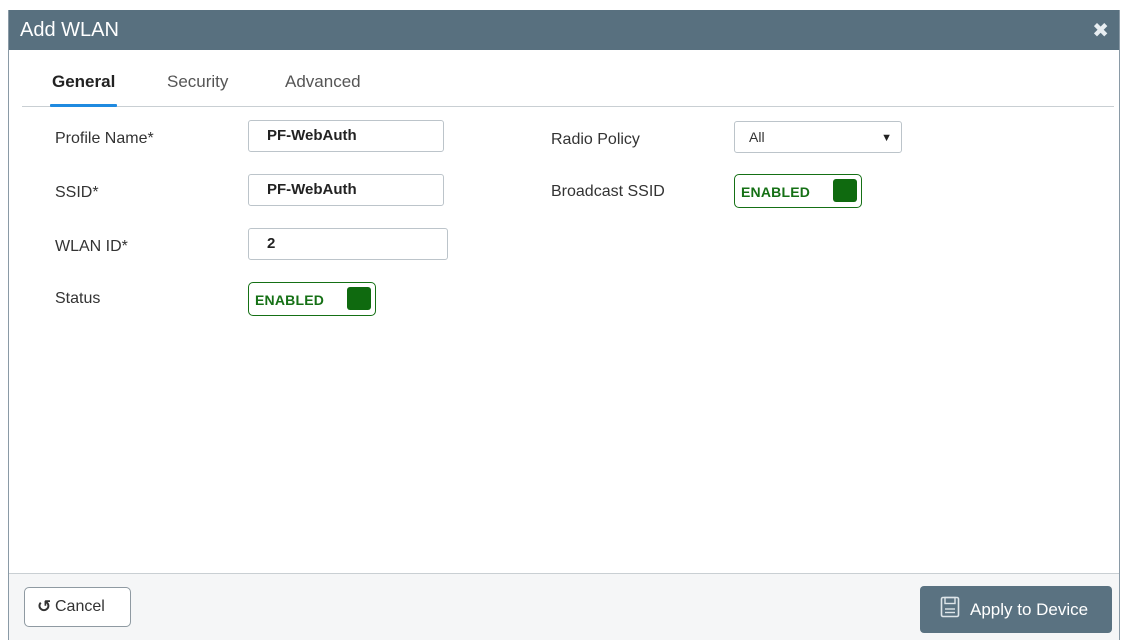 This screenshot has height=640, width=1126. Describe the element at coordinates (950, 609) in the screenshot. I see `save-icon` at that location.